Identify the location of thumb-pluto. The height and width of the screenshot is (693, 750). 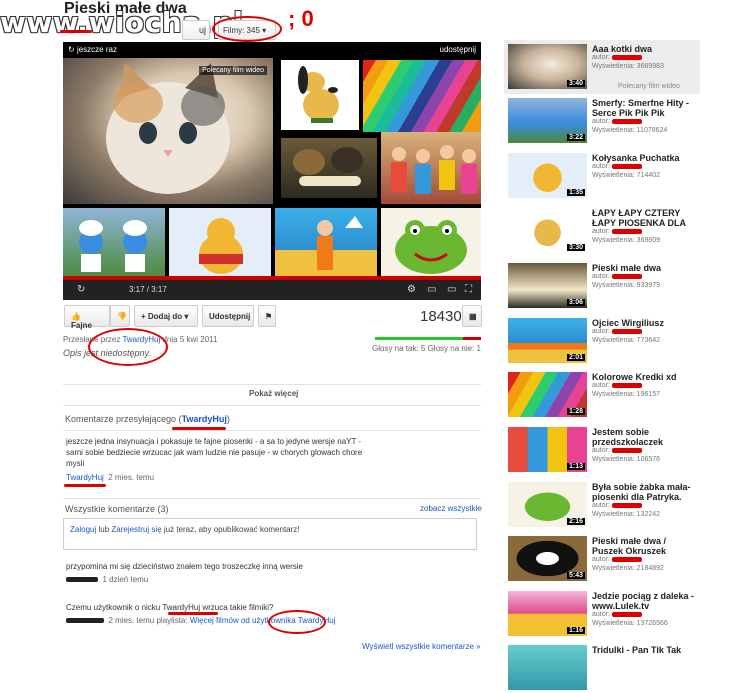
(320, 95).